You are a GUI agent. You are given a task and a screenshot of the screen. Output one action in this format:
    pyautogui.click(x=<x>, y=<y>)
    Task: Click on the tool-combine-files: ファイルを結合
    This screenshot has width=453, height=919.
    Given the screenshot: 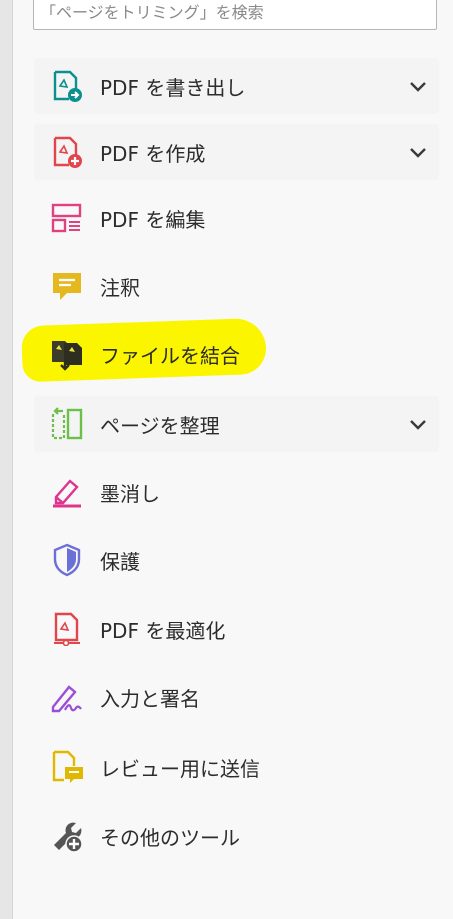 What is the action you would take?
    pyautogui.click(x=236, y=354)
    